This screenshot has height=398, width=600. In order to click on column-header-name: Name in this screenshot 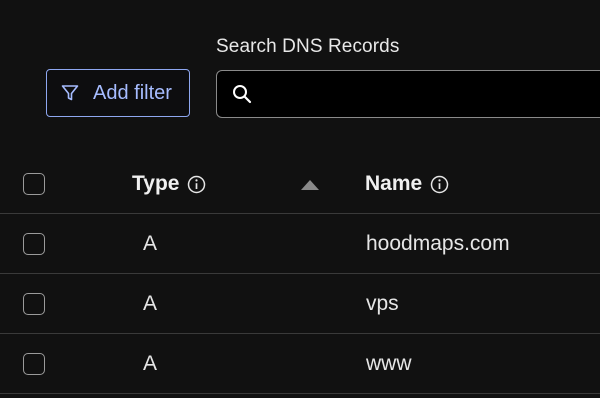, I will do `click(407, 184)`.